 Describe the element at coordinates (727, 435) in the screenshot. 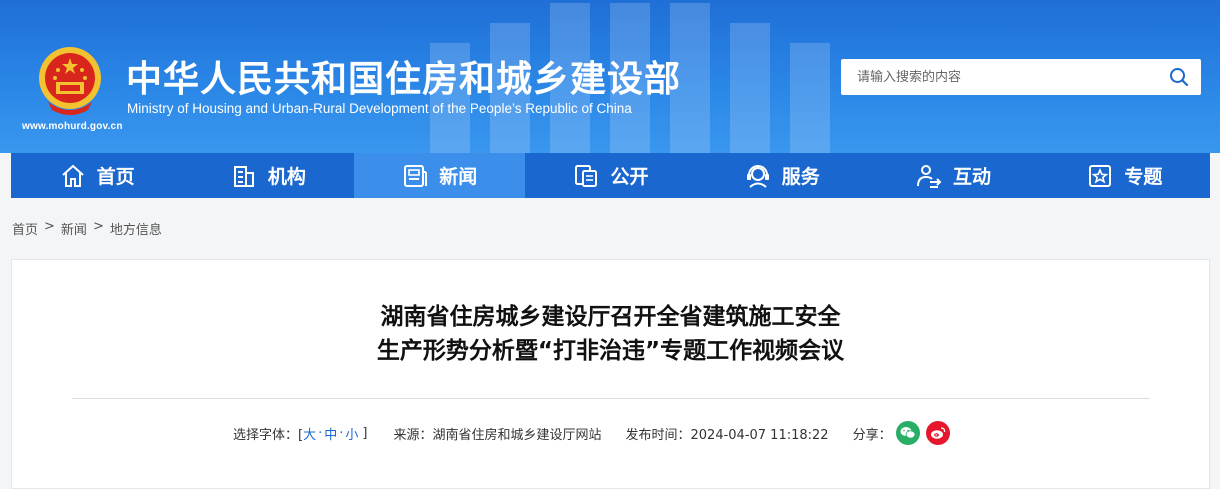

I see `article-publish-time: 发布时间：2024-04-07 11:18:22` at that location.